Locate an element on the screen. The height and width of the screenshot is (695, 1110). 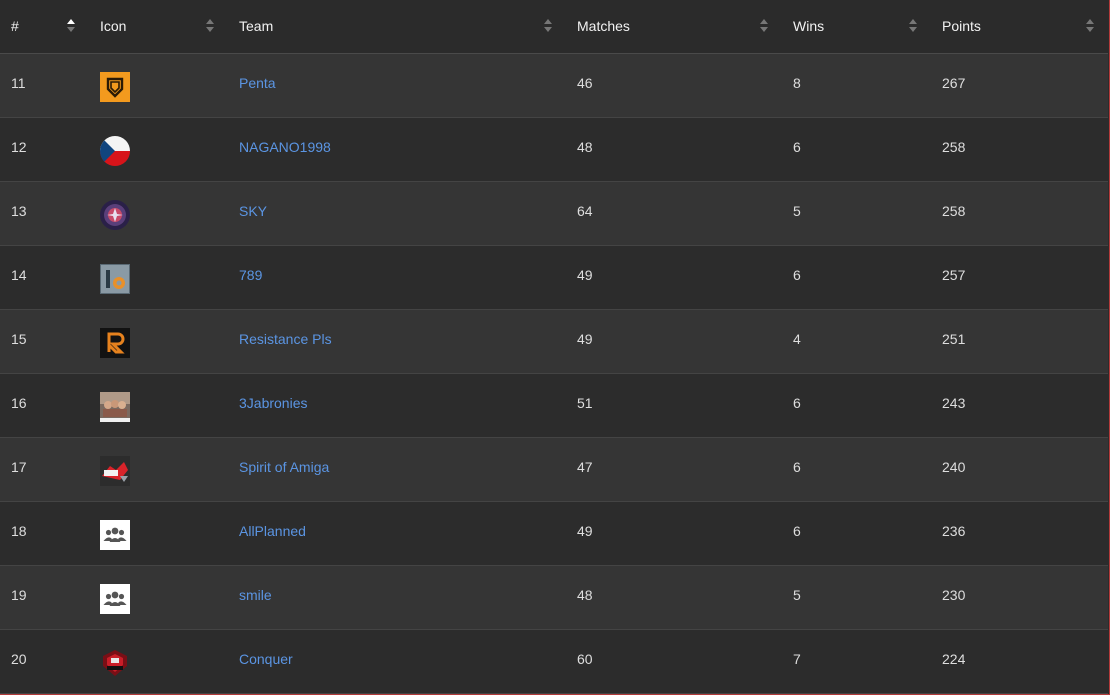
table-row: 16 3Jabronies 51 6 243 is located at coordinates (554, 405).